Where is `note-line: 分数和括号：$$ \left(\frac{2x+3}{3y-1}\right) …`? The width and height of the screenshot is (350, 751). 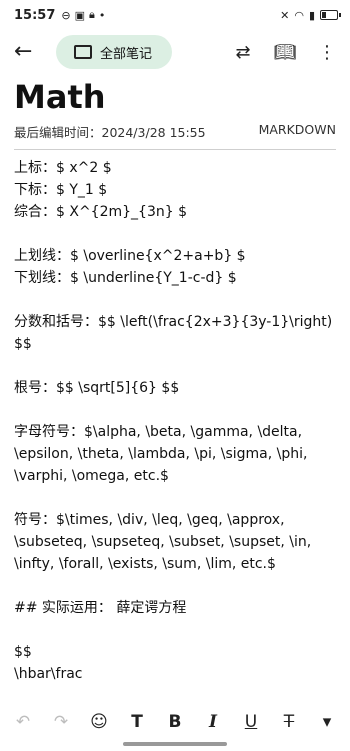 note-line: 分数和括号：$$ \left(\frac{2x+3}{3y-1}\right) … is located at coordinates (175, 333).